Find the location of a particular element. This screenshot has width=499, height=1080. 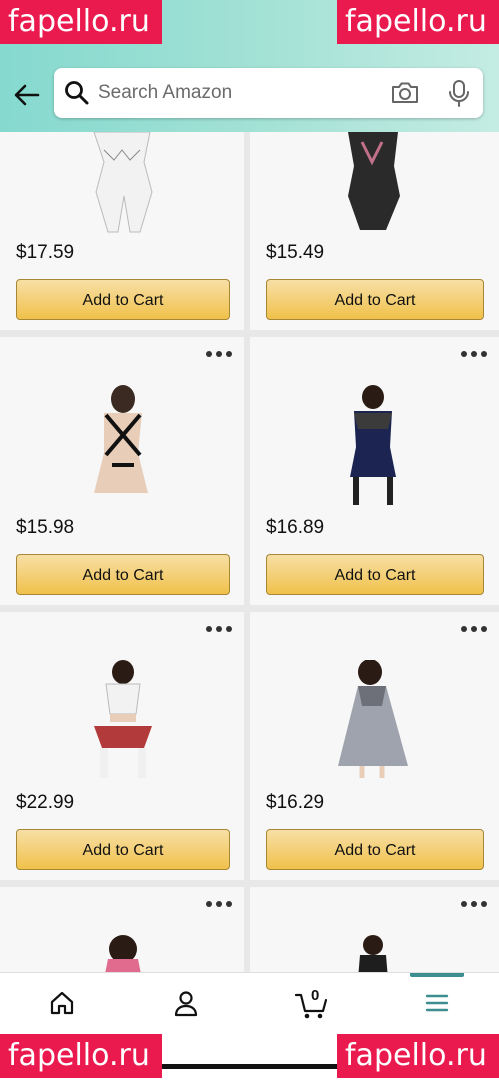

product-price: $17.59 is located at coordinates (45, 252).